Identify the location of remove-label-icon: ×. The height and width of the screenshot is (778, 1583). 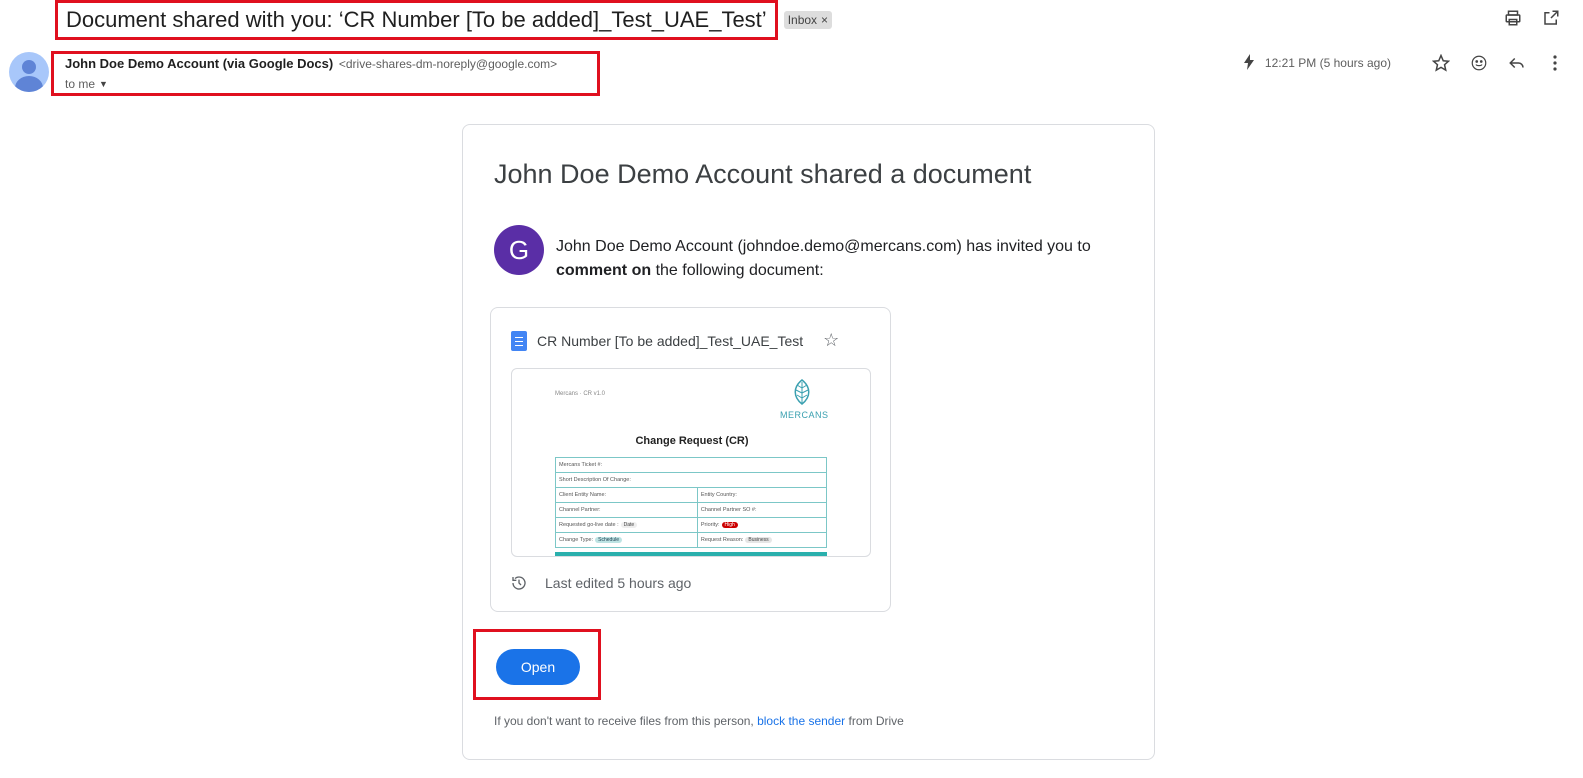
(824, 20).